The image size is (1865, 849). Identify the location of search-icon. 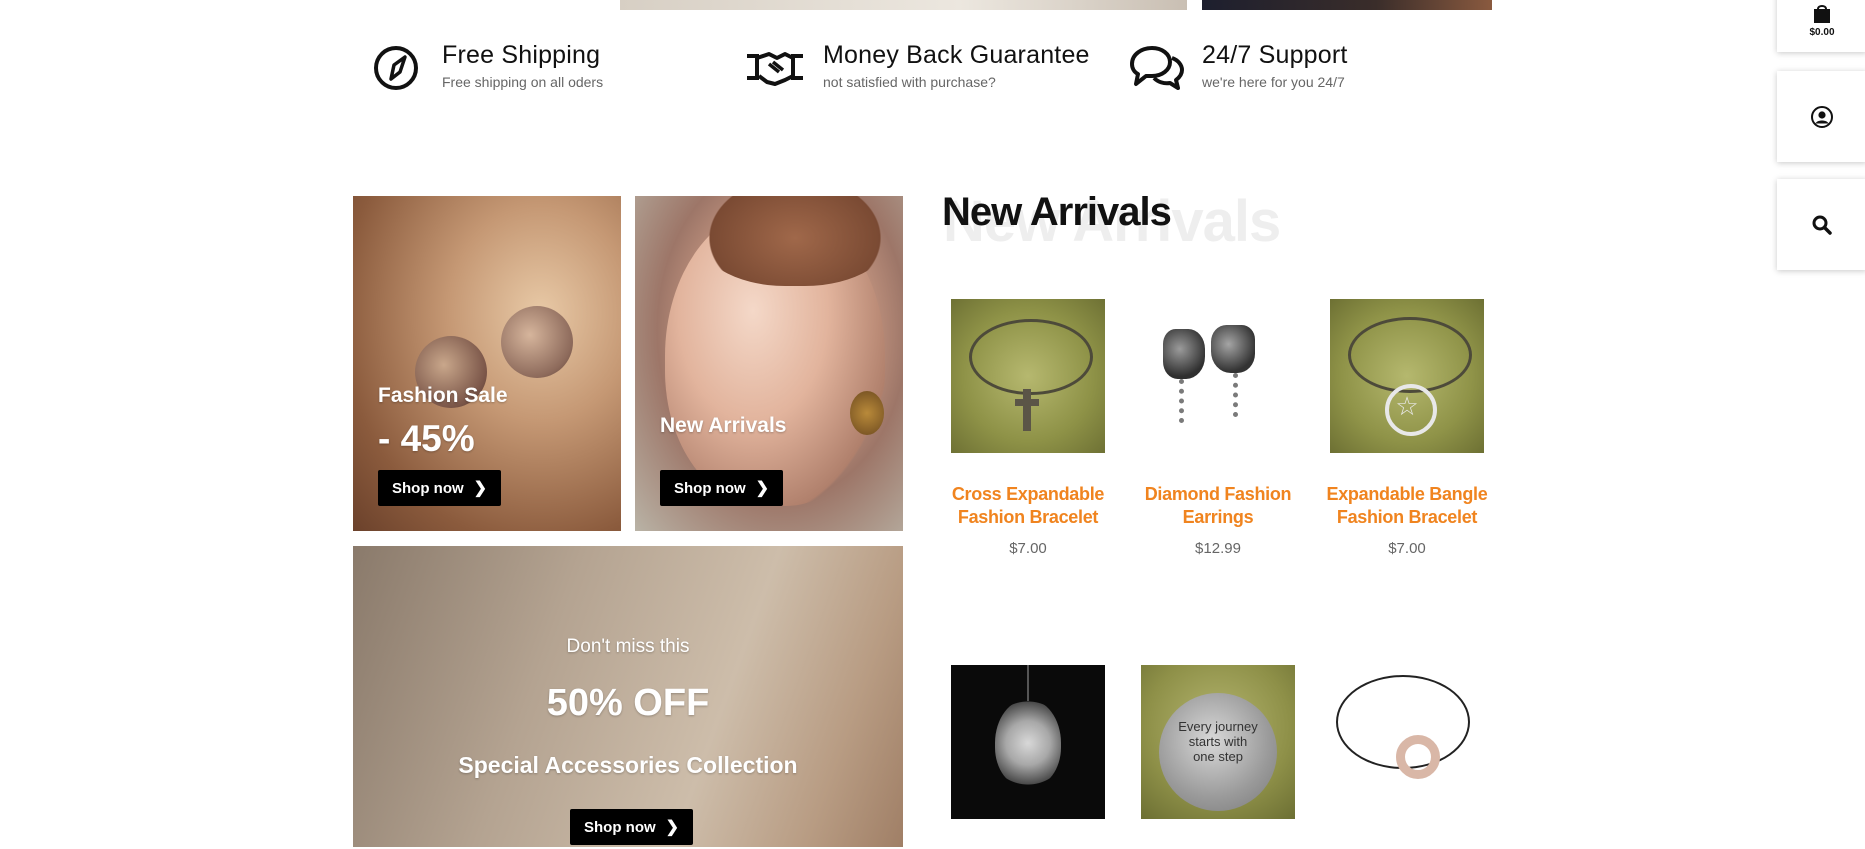
(1822, 225).